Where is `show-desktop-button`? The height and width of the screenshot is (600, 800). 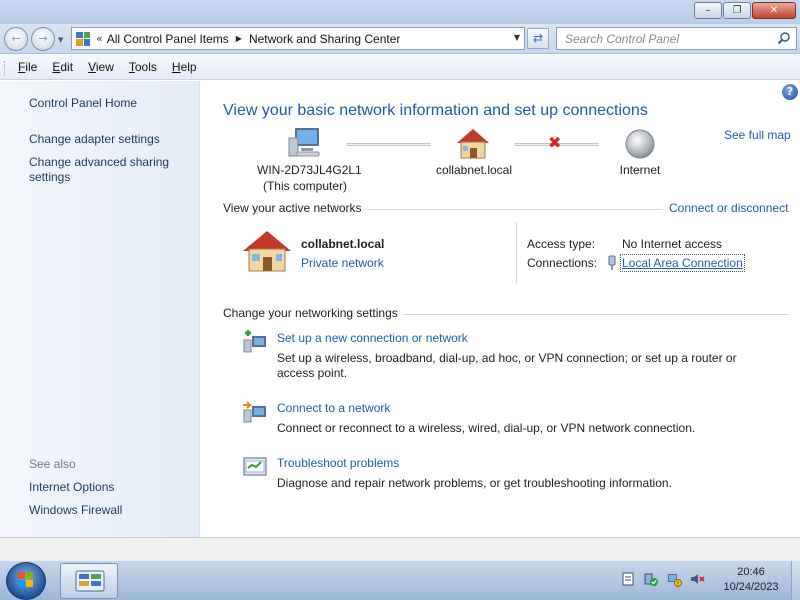
show-desktop-button is located at coordinates (795, 580).